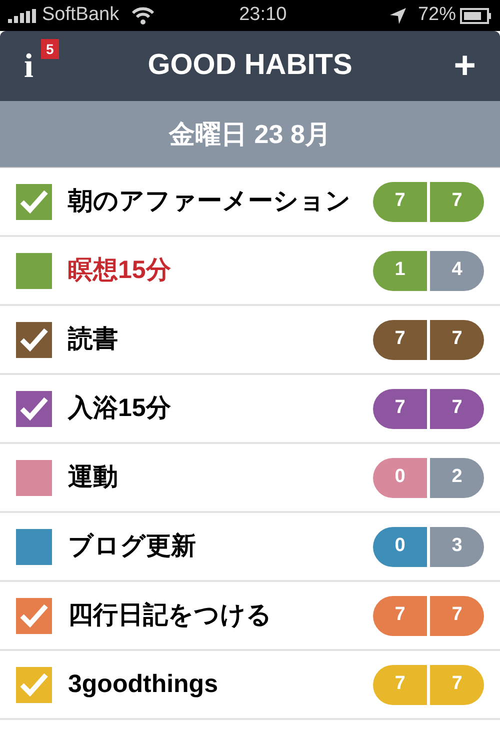 The image size is (500, 750). Describe the element at coordinates (132, 546) in the screenshot. I see `habit-name: ブログ更新` at that location.